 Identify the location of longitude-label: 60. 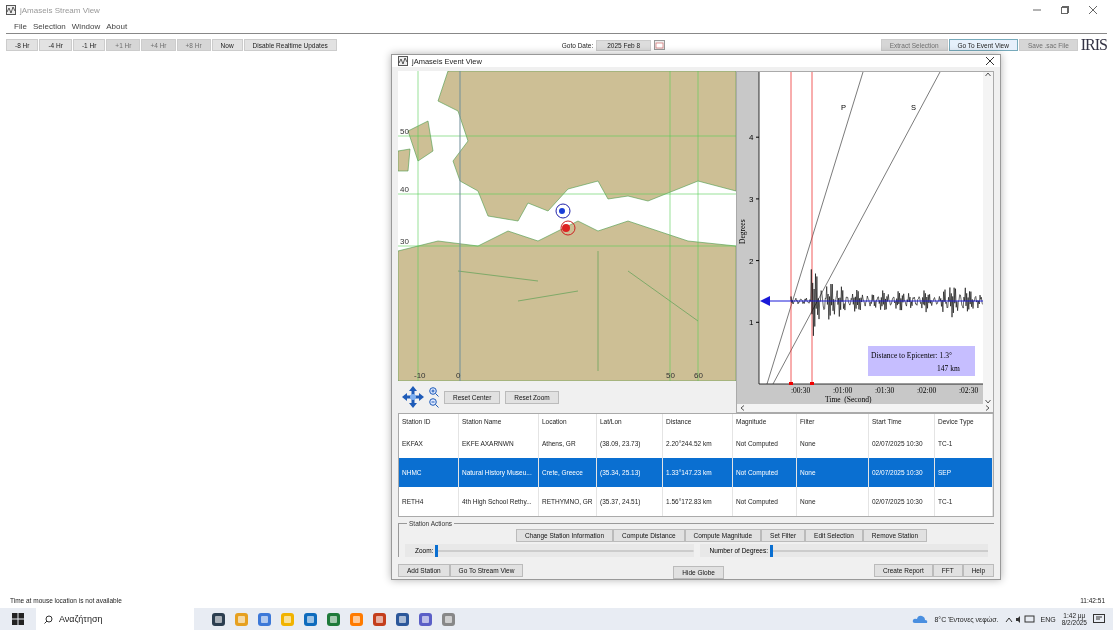
(698, 375).